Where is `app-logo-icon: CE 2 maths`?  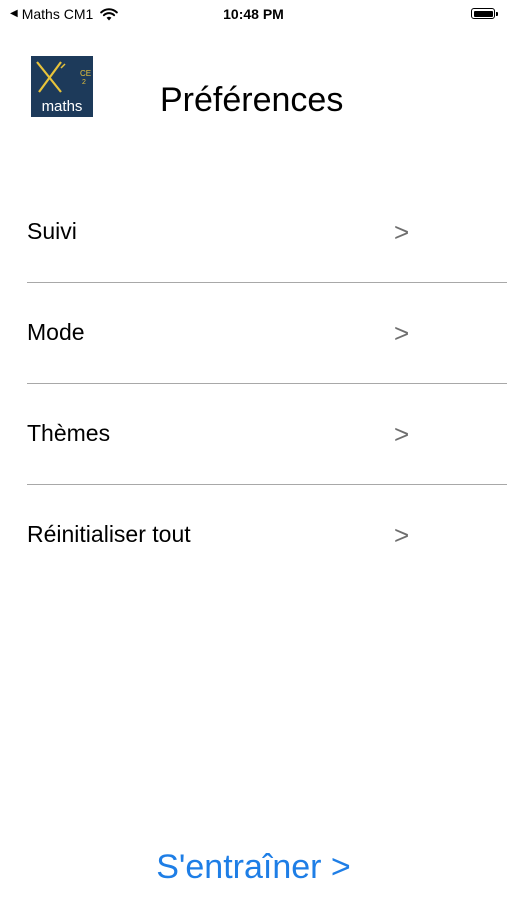
app-logo-icon: CE 2 maths is located at coordinates (62, 86).